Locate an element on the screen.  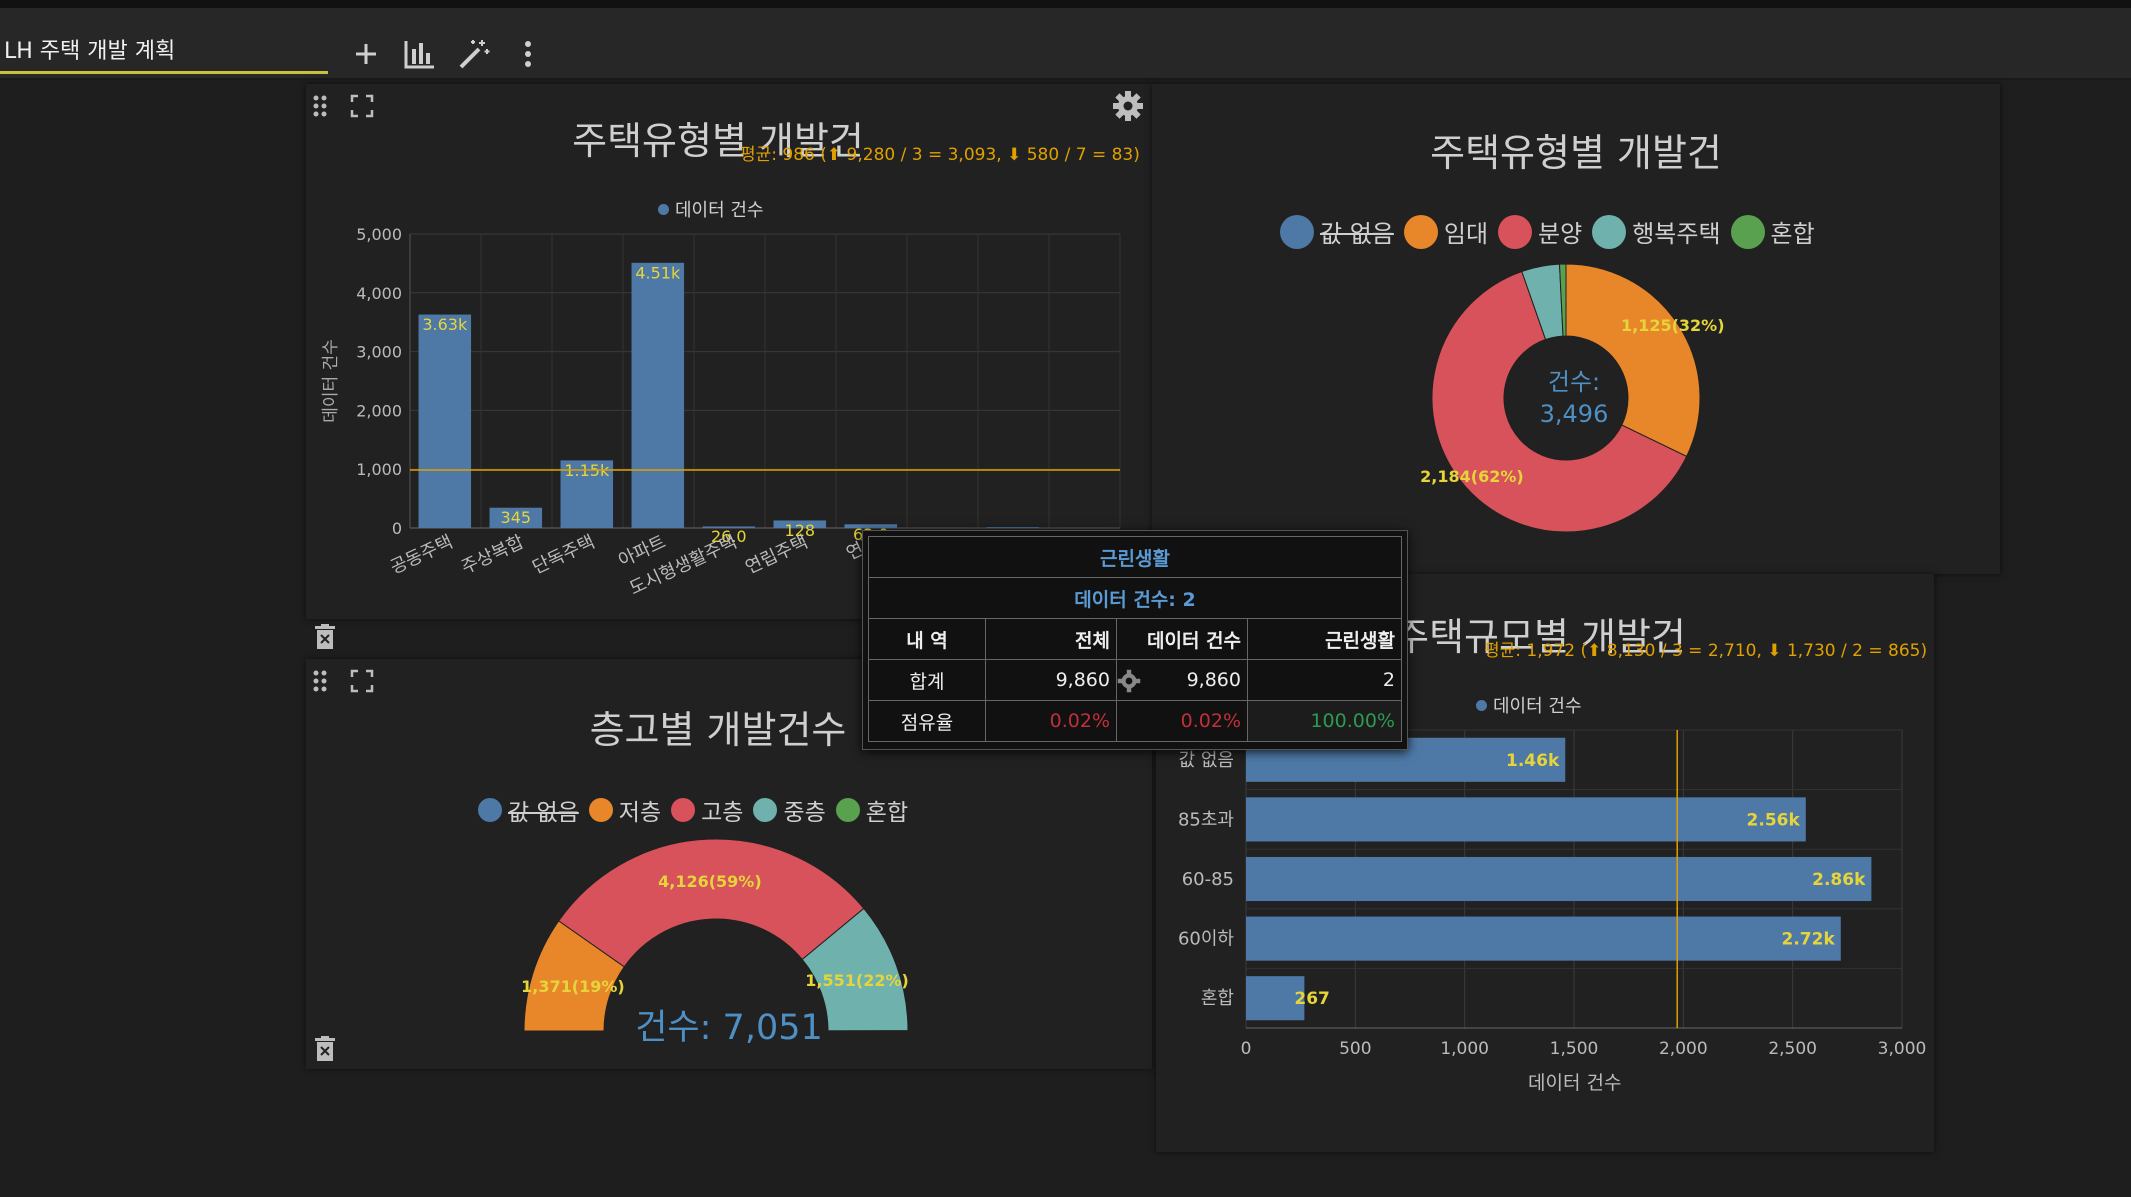
slice-data-label: 1,551(22%) is located at coordinates (857, 980).